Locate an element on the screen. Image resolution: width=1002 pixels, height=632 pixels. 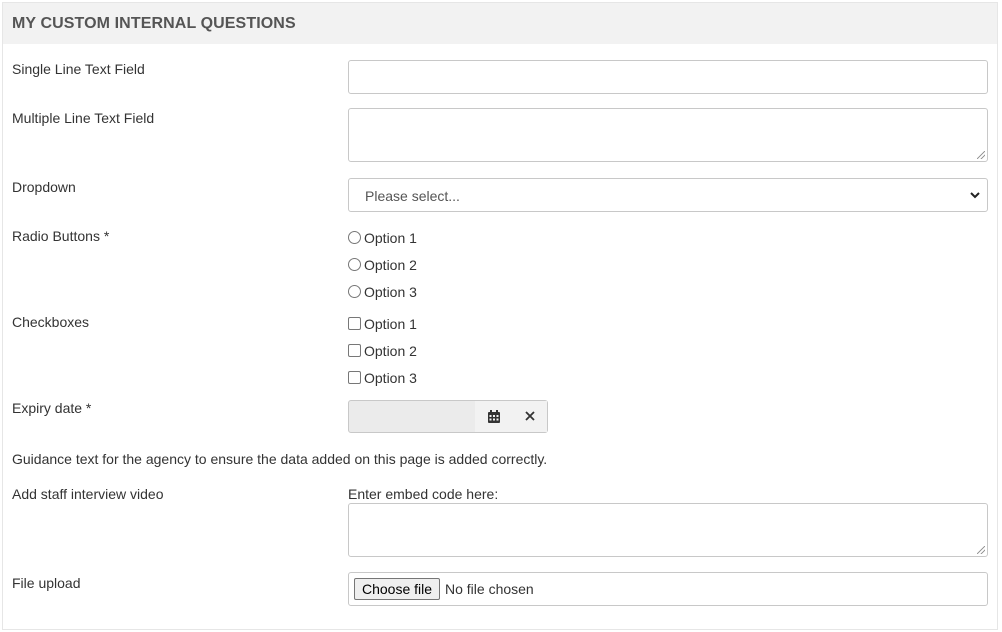
calendar-button is located at coordinates (494, 416).